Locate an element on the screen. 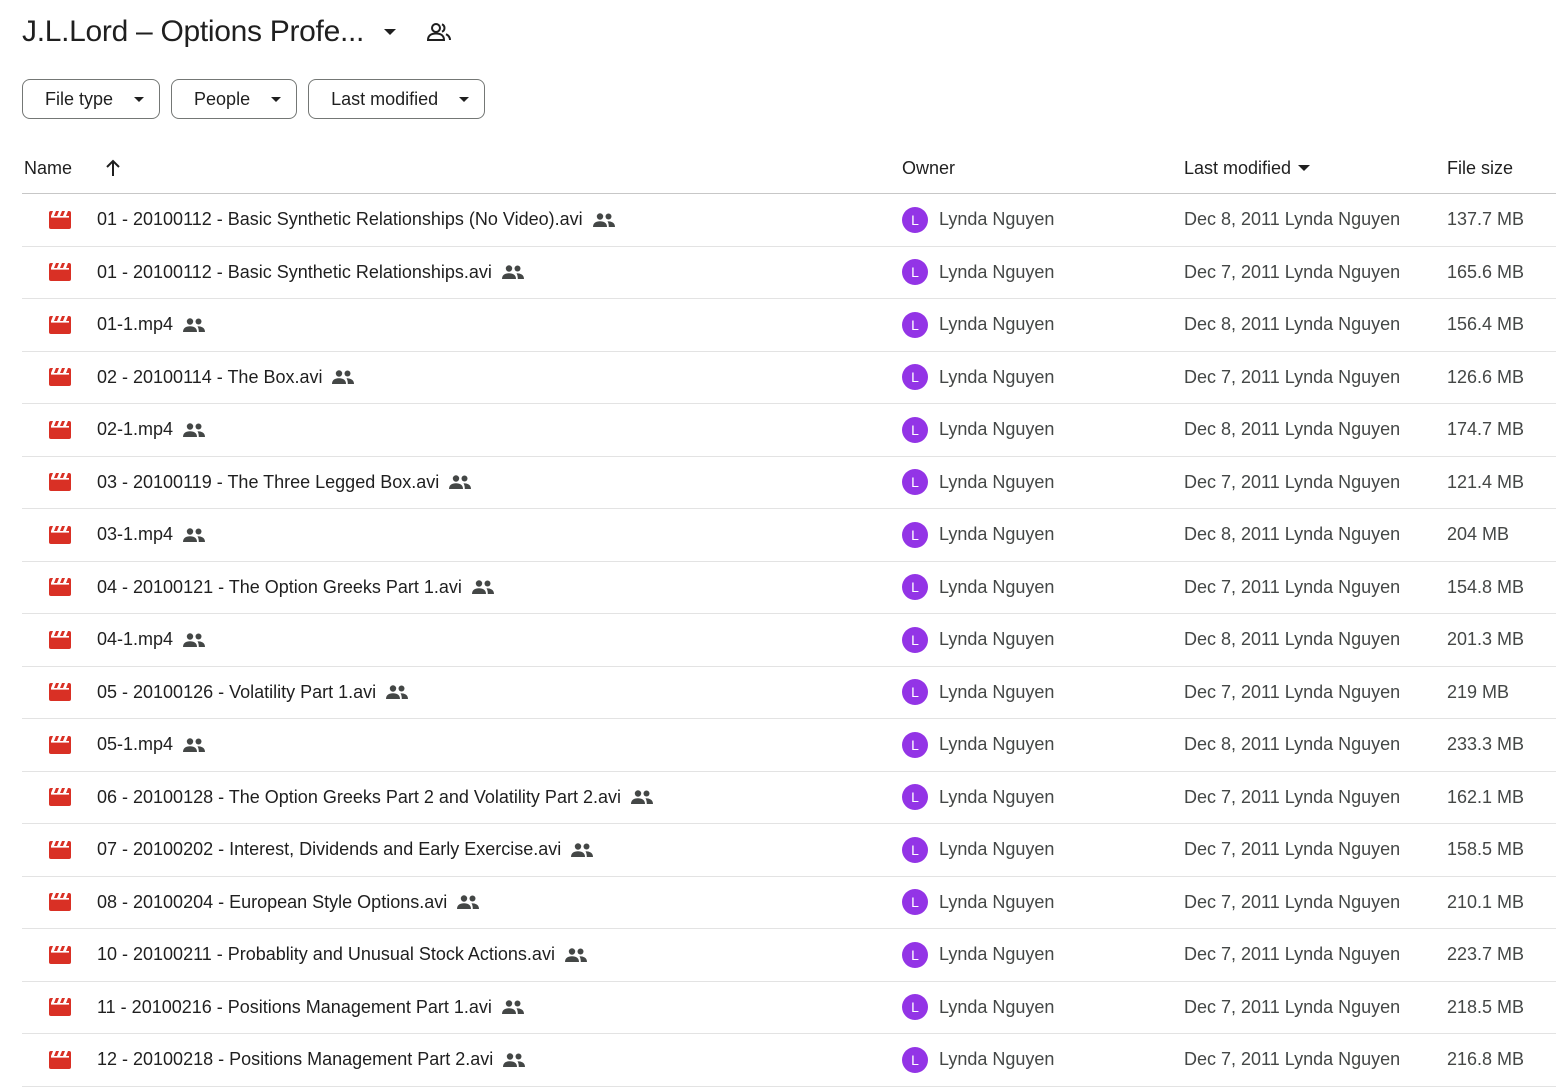 The image size is (1556, 1091). file-name-cell: 04-1.mp4 is located at coordinates (151, 640).